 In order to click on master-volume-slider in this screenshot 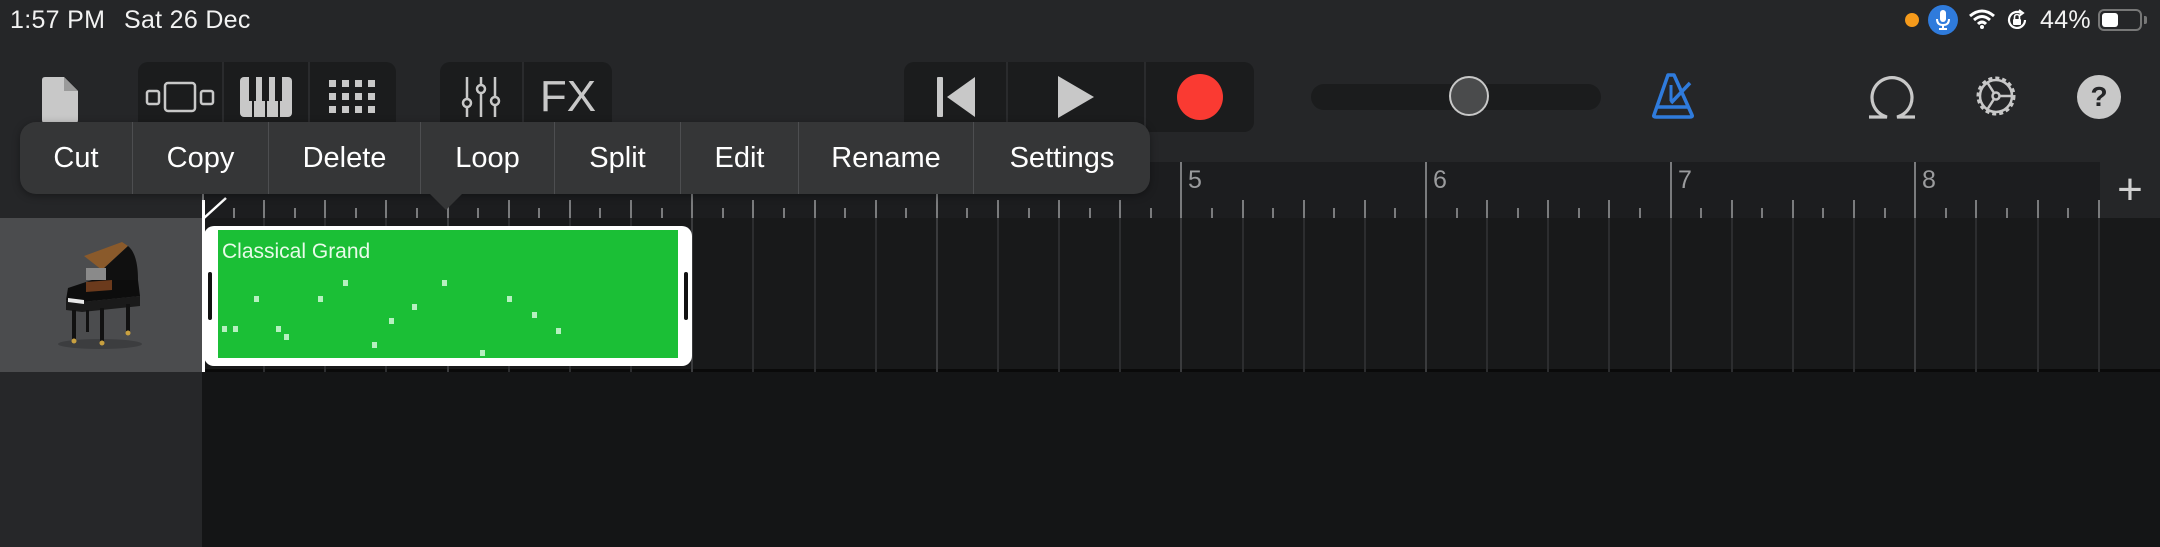, I will do `click(1456, 96)`.